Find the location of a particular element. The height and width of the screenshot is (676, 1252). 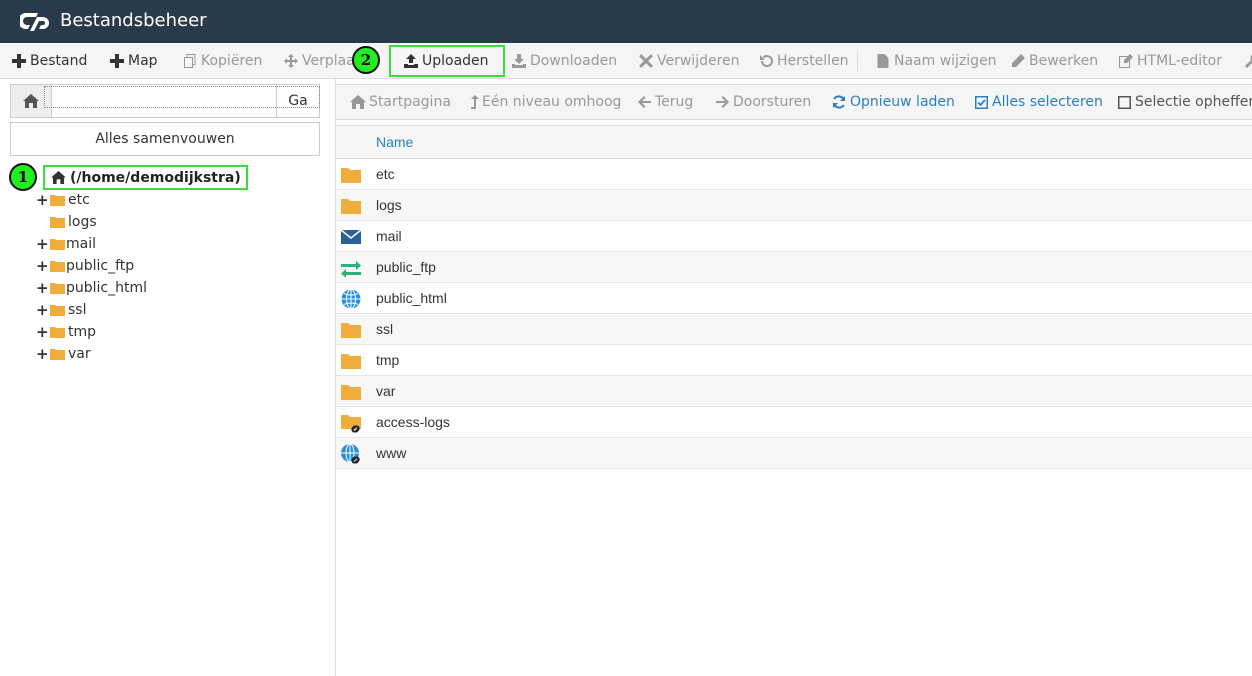

reload-label: Opnieuw laden is located at coordinates (902, 102).